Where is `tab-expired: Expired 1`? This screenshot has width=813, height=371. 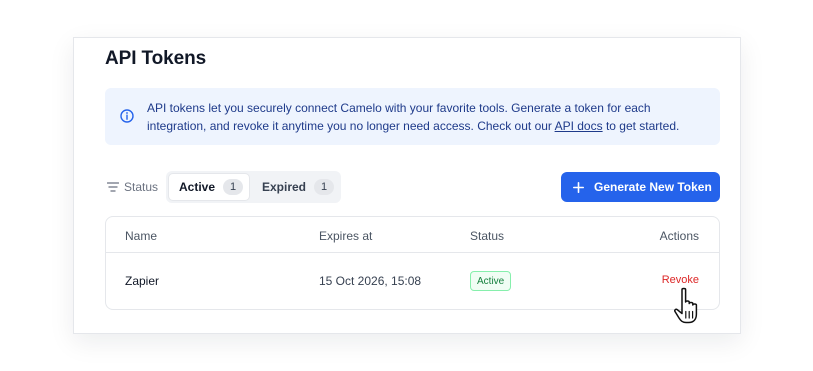 tab-expired: Expired 1 is located at coordinates (299, 187).